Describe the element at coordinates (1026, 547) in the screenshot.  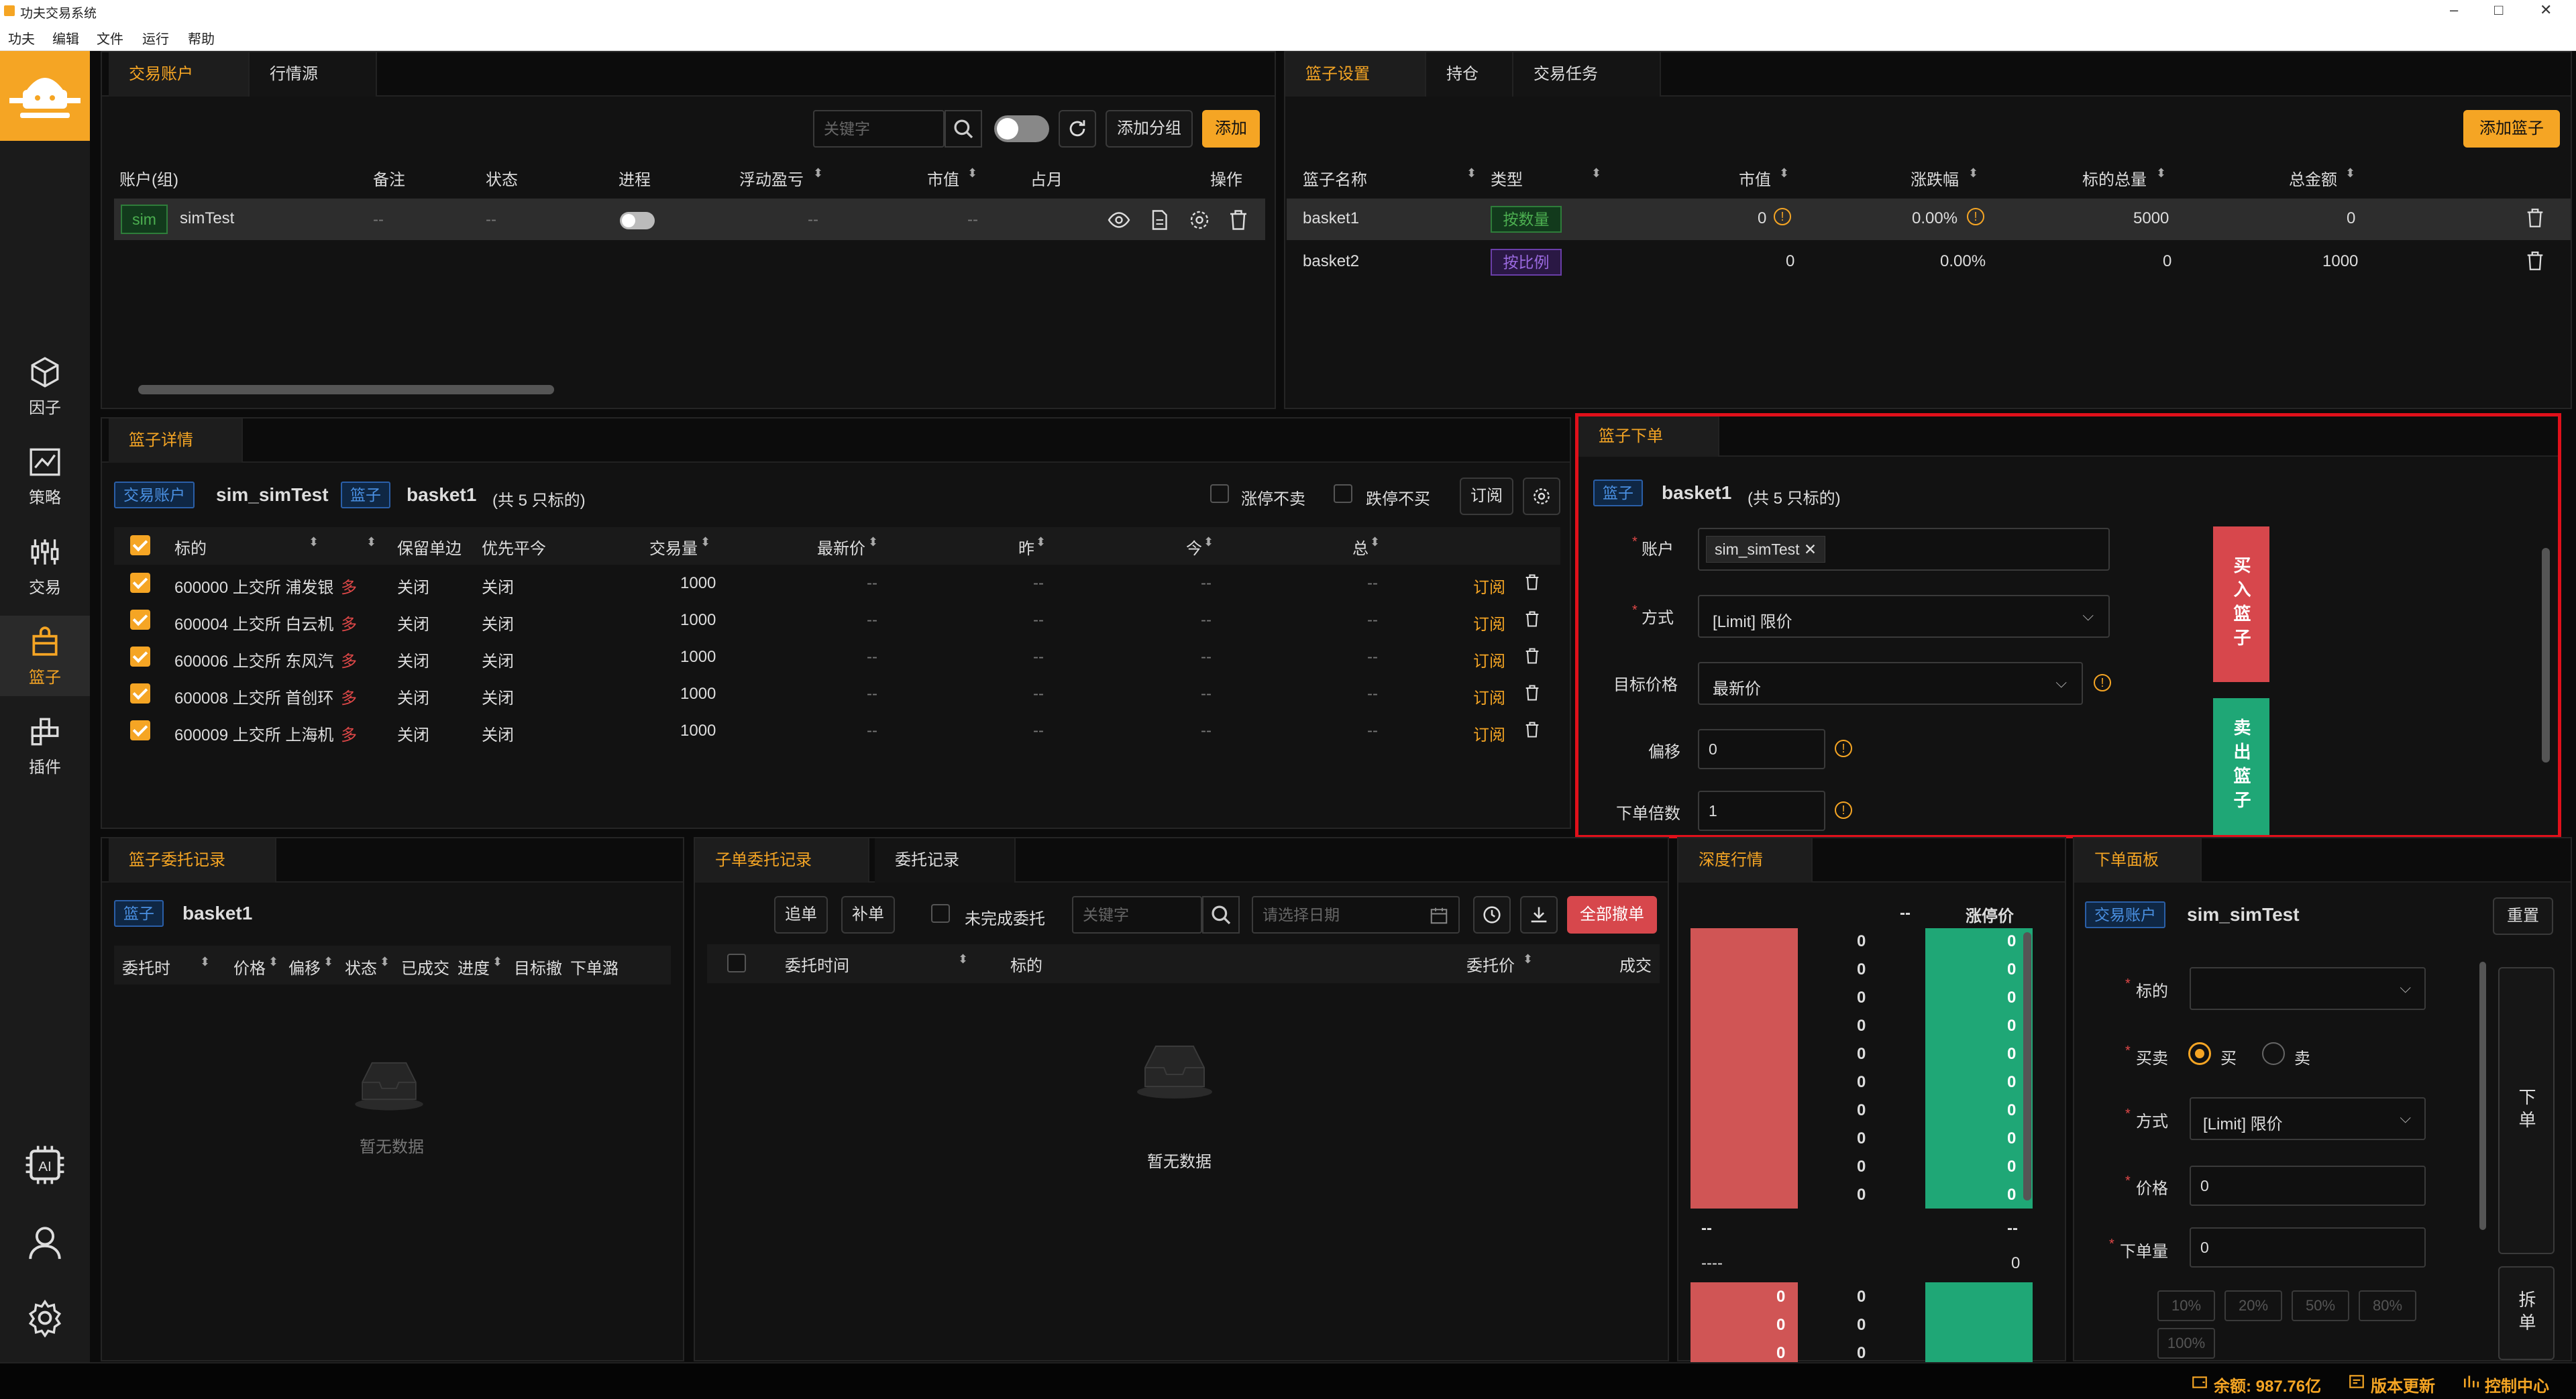
I see `col-yesterday: 昨` at that location.